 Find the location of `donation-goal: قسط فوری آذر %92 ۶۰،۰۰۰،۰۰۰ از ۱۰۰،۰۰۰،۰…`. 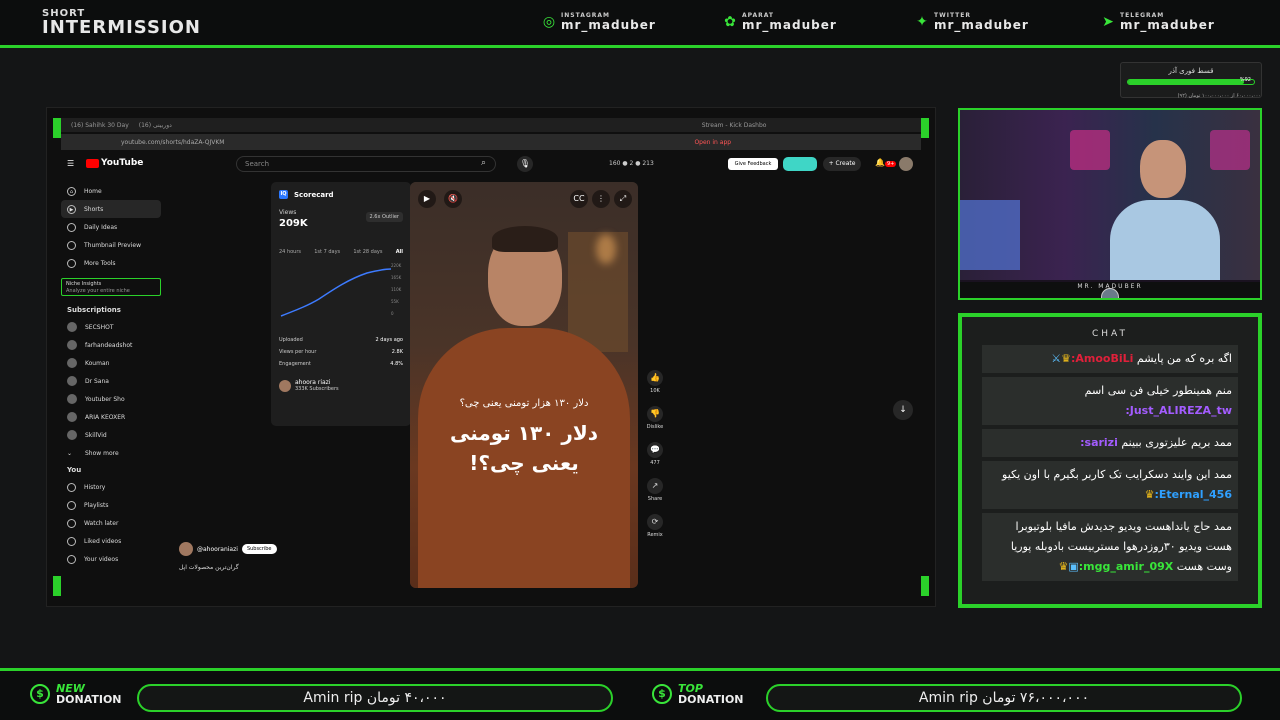

donation-goal: قسط فوری آذر %92 ۶۰،۰۰۰،۰۰۰ از ۱۰۰،۰۰۰،۰… is located at coordinates (1191, 80).